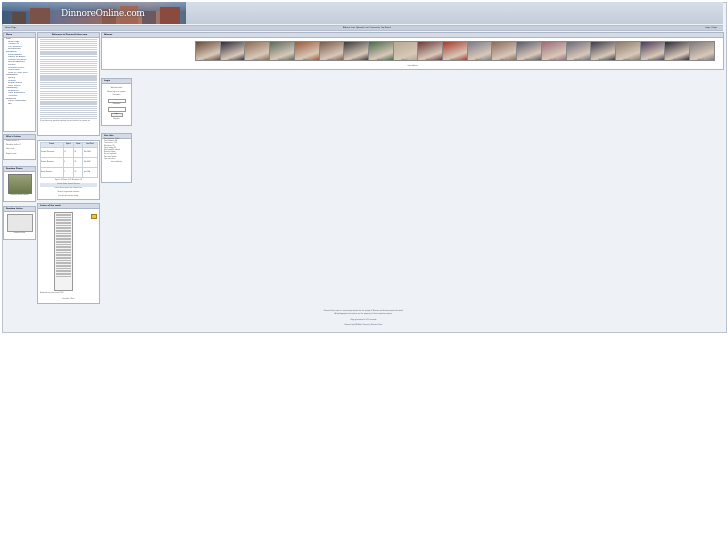 The width and height of the screenshot is (727, 545). What do you see at coordinates (78, 152) in the screenshot?
I see `forum-posts: 47` at bounding box center [78, 152].